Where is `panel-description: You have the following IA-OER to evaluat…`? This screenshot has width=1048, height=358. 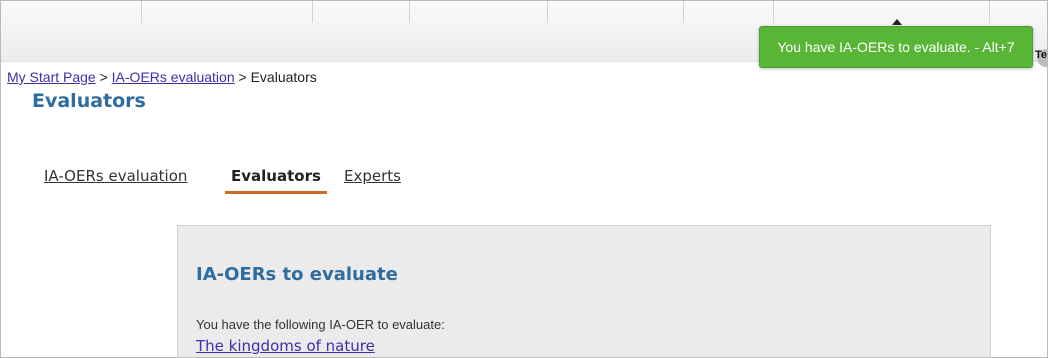
panel-description: You have the following IA-OER to evaluat… is located at coordinates (320, 324).